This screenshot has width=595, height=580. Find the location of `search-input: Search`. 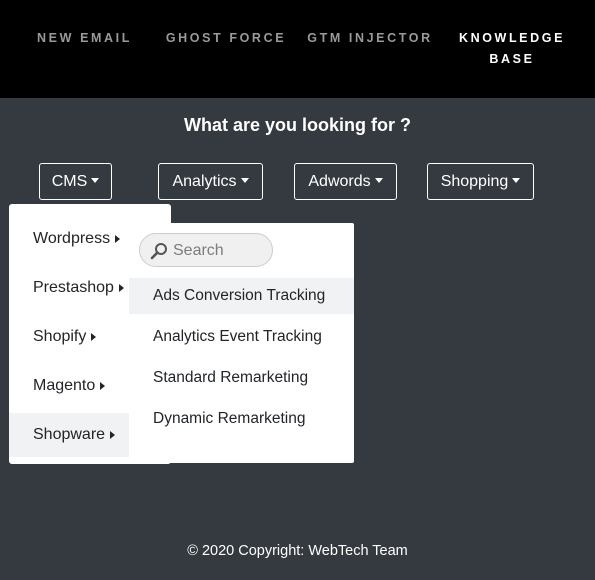

search-input: Search is located at coordinates (206, 250).